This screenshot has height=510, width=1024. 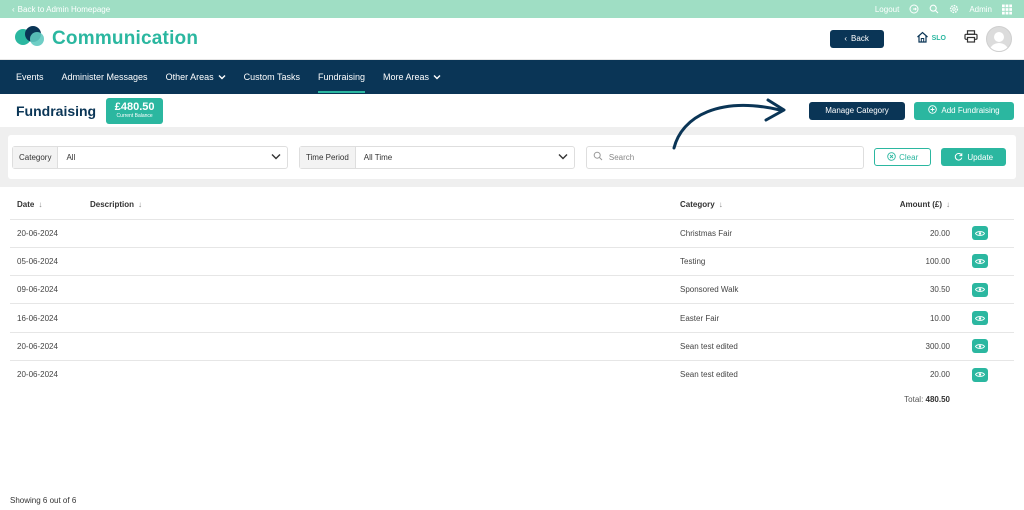 What do you see at coordinates (13, 9) in the screenshot?
I see `chevron-left-icon: ‹` at bounding box center [13, 9].